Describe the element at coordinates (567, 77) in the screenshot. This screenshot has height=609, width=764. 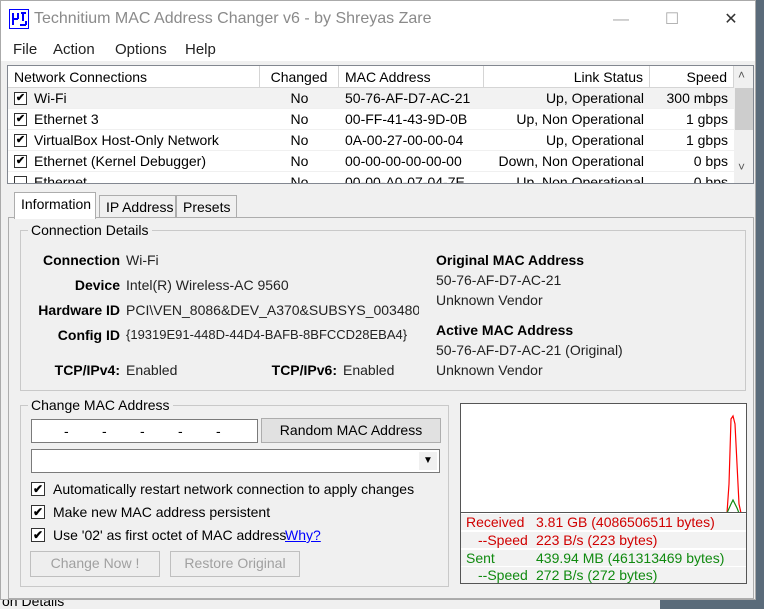
I see `column-header-link-status: Link Status` at that location.